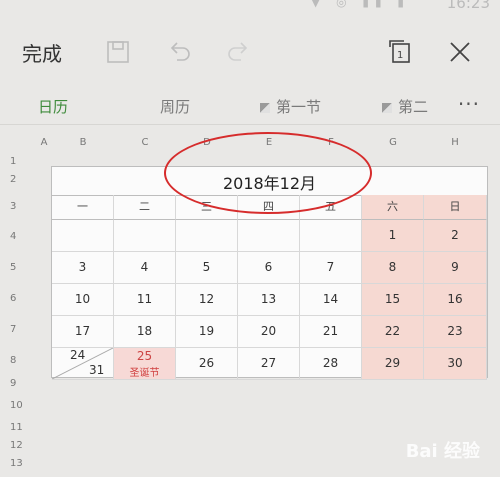 The height and width of the screenshot is (477, 500). I want to click on row-header: 5, so click(13, 267).